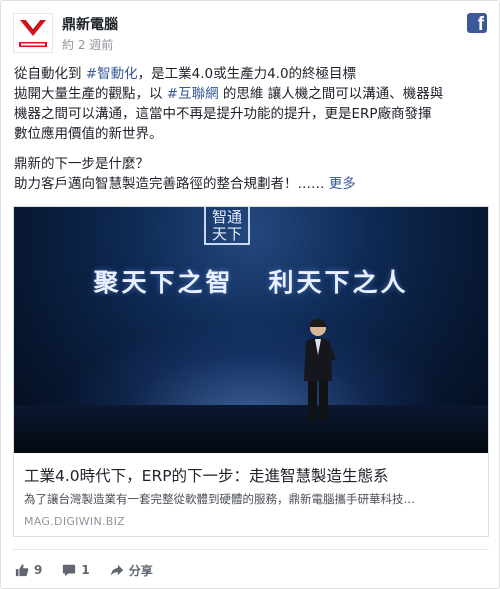  Describe the element at coordinates (251, 282) in the screenshot. I see `banner-slogan: 聚天下之智 利天下之人` at that location.